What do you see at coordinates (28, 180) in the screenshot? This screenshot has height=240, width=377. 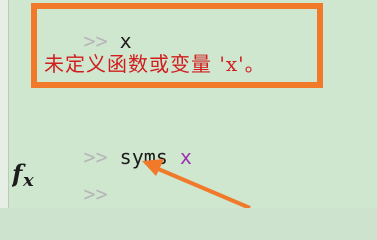 I see `svg-text: x` at bounding box center [28, 180].